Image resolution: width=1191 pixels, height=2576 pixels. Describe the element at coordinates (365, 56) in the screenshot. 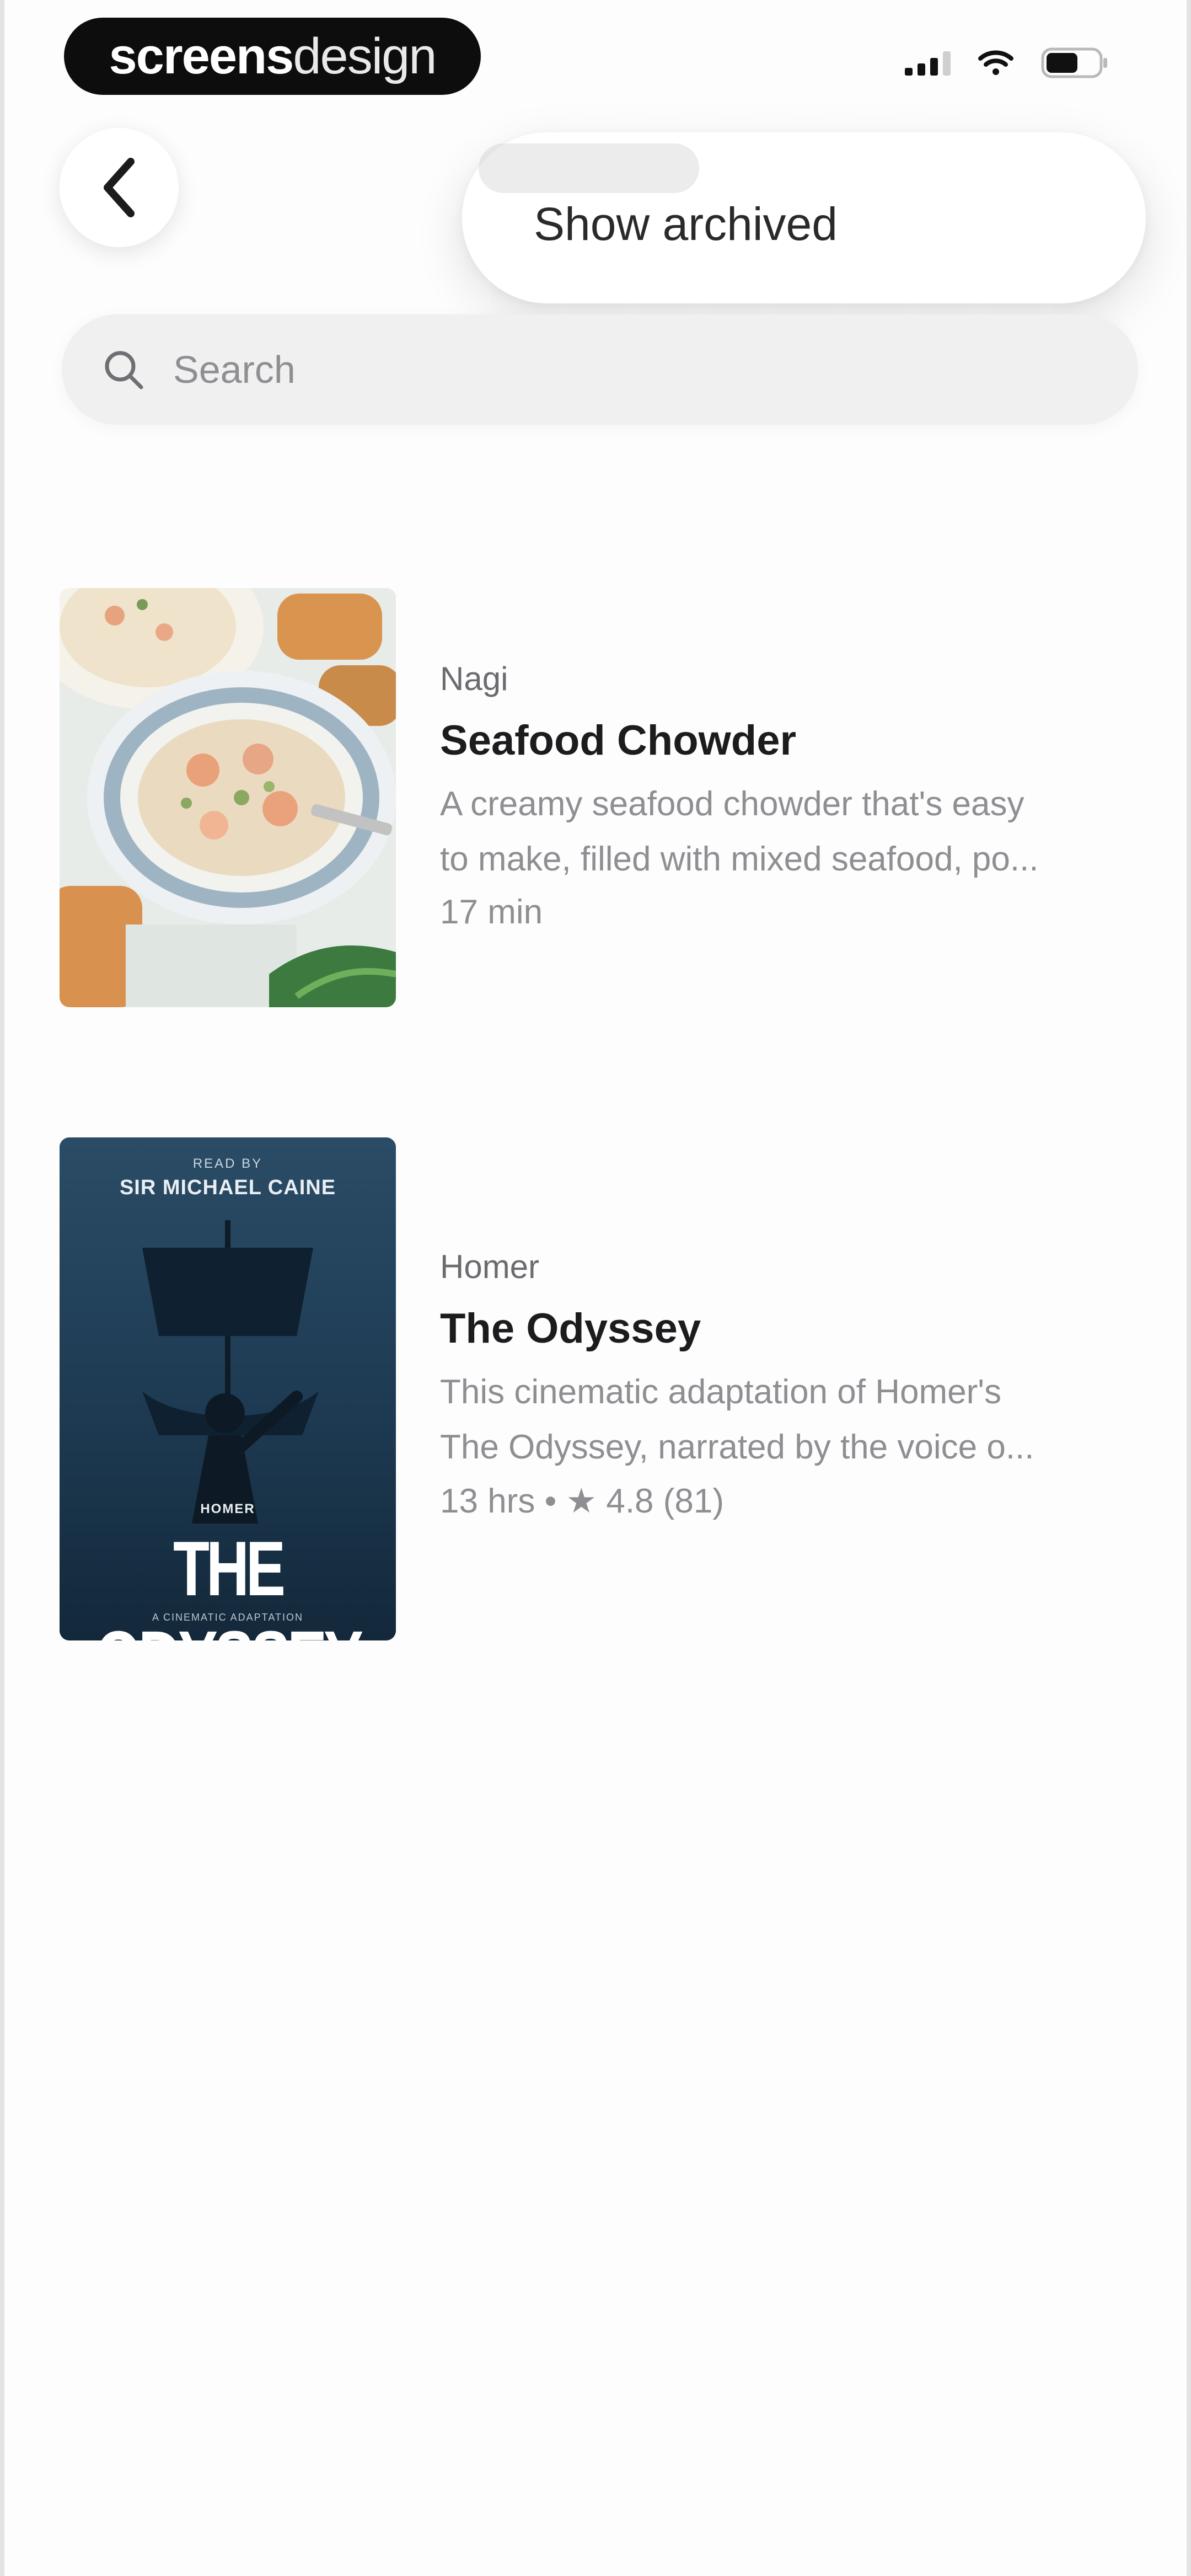

I see `brand-logo-light: design` at that location.